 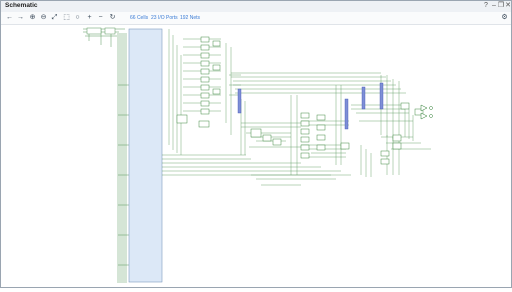 I want to click on help-icon: ?, so click(x=486, y=6).